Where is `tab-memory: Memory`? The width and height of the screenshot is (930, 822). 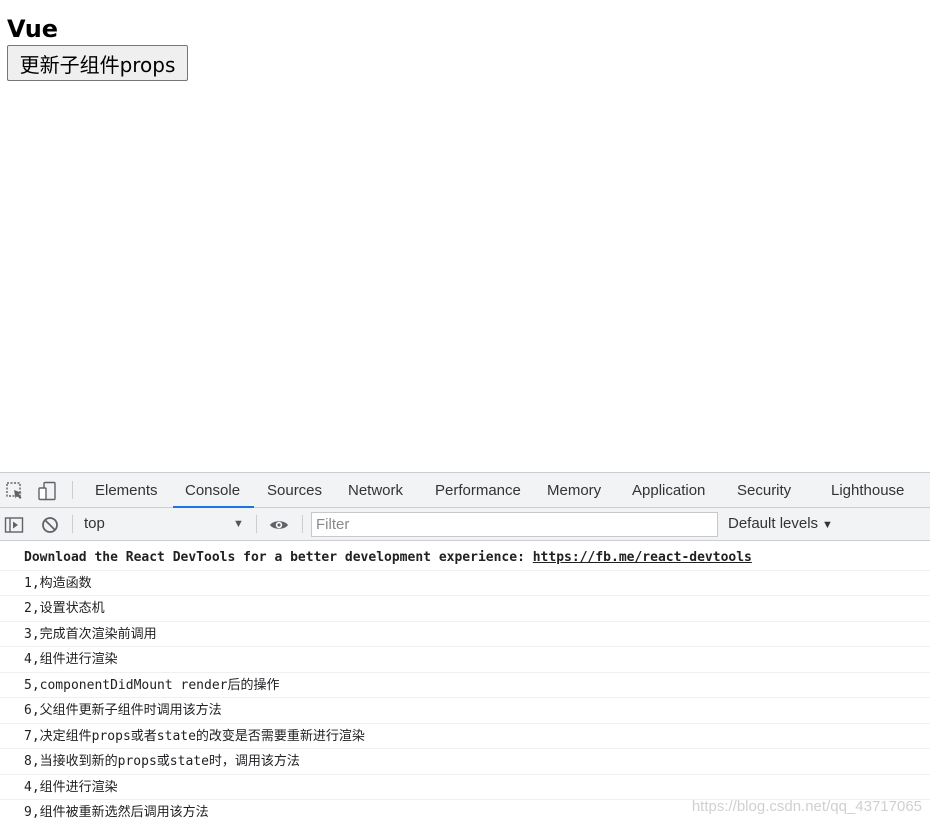
tab-memory: Memory is located at coordinates (574, 490).